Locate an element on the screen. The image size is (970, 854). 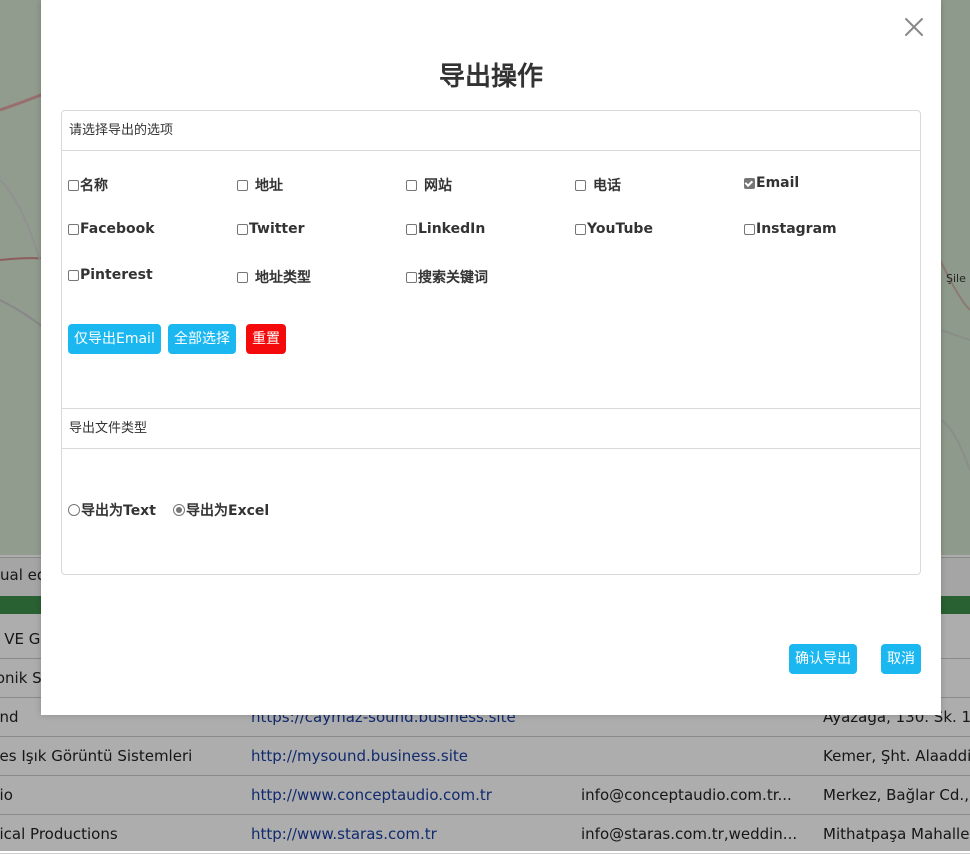
export-option-0: 名称 is located at coordinates (88, 185).